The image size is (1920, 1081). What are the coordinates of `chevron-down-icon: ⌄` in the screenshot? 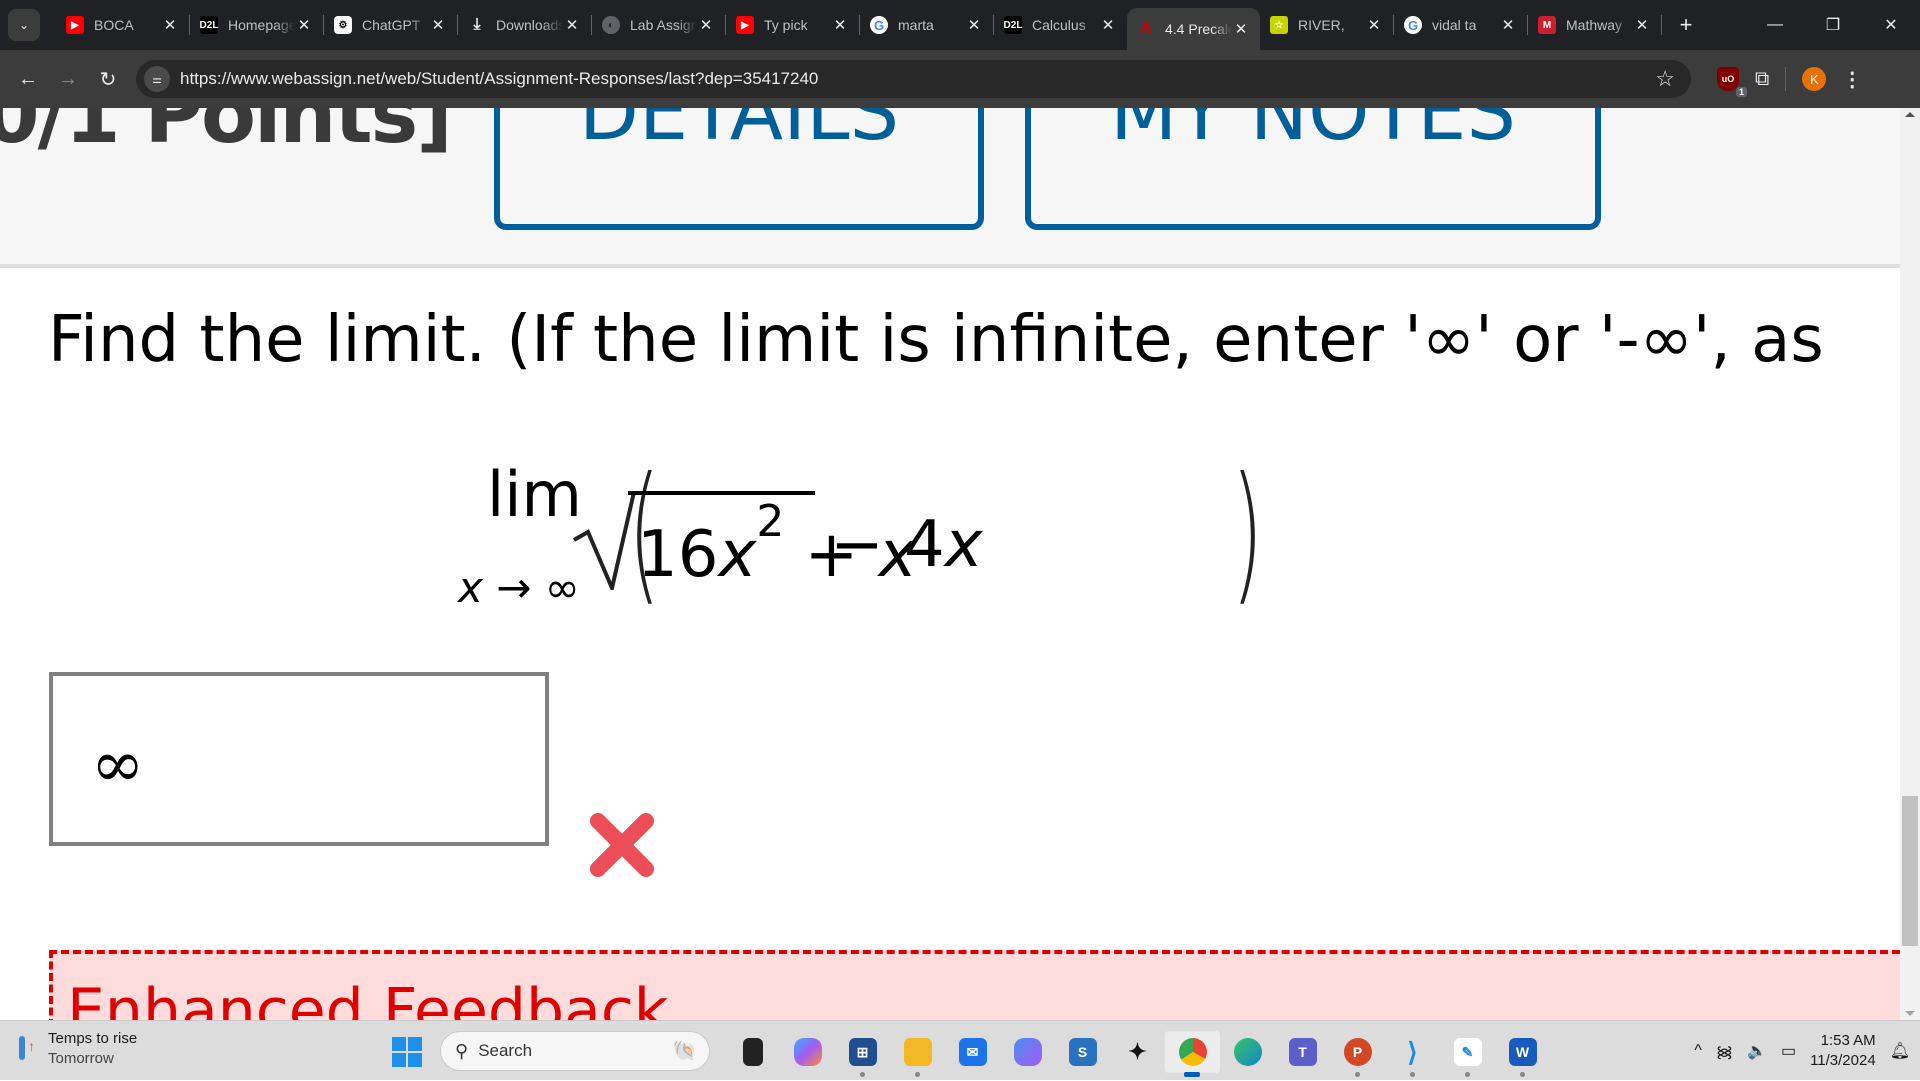 It's located at (24, 25).